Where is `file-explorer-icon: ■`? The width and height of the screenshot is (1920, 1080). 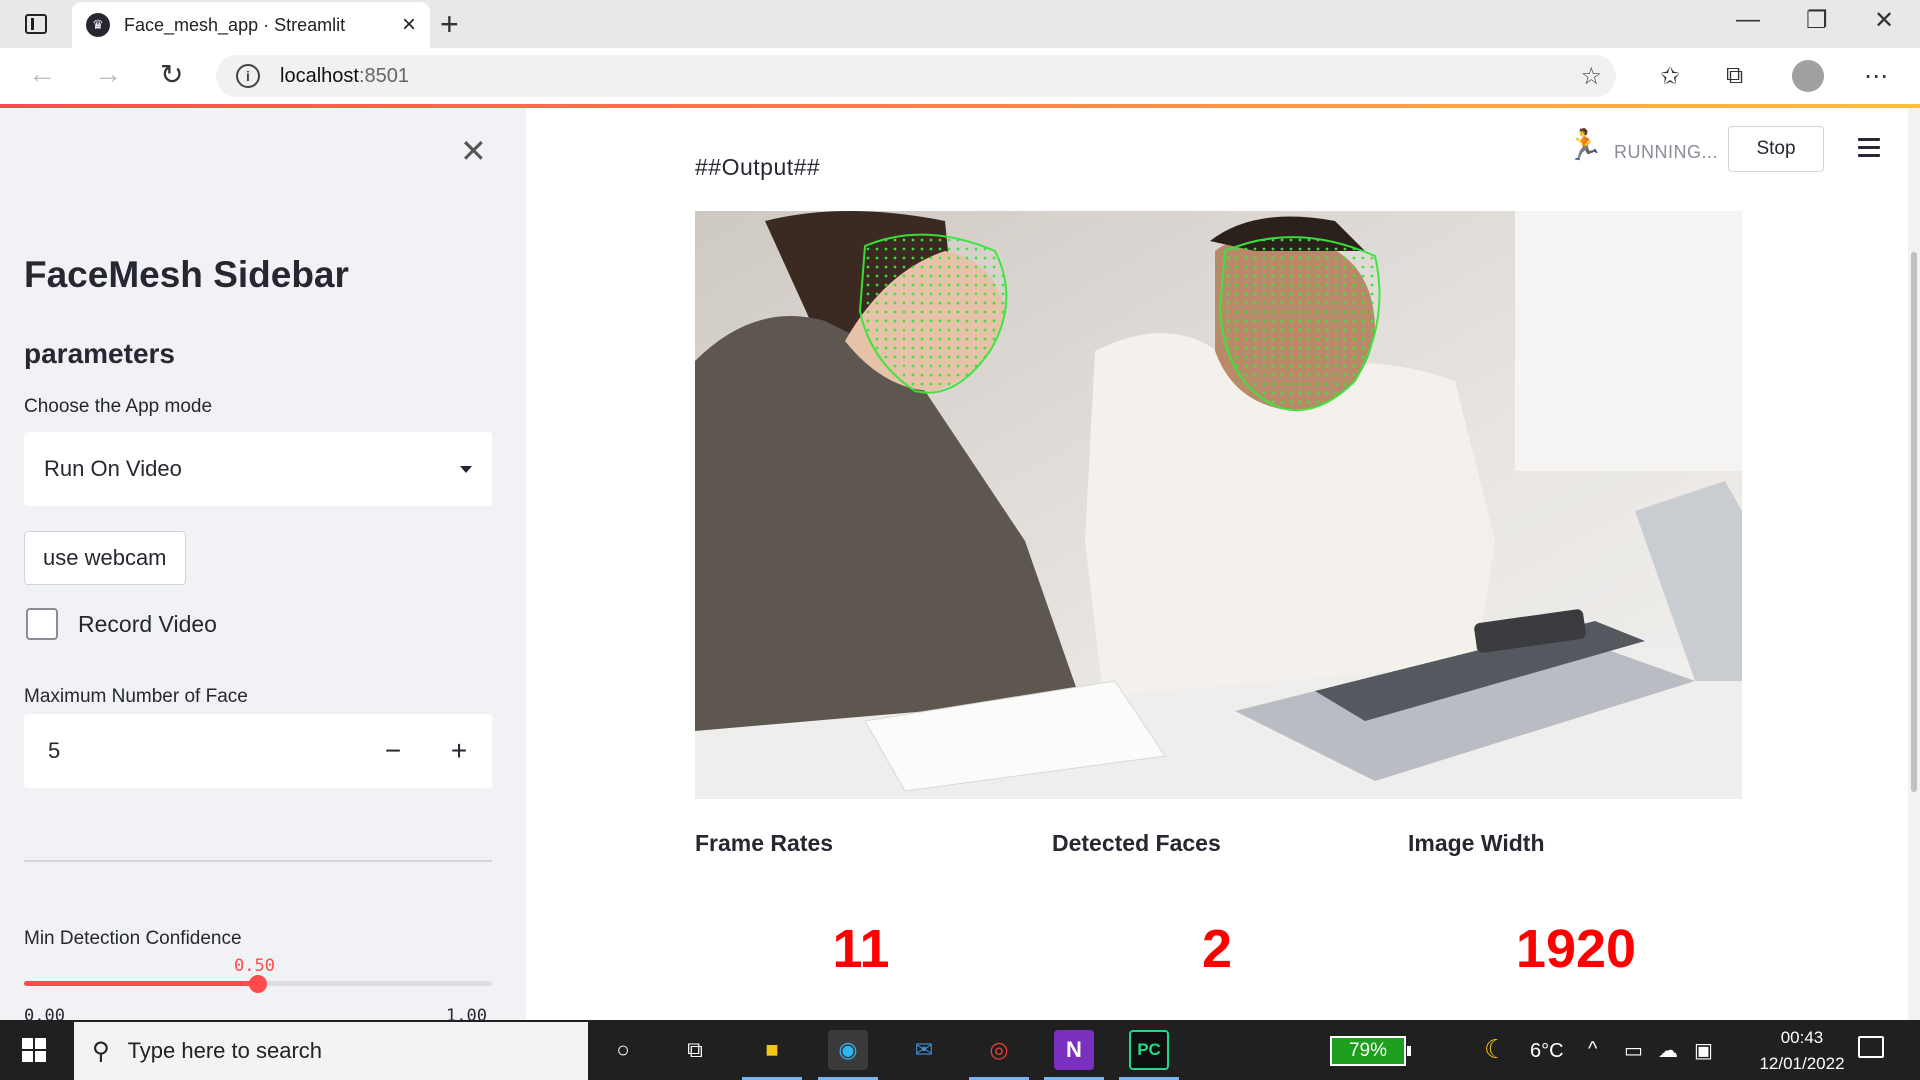
file-explorer-icon: ■ is located at coordinates (772, 1050).